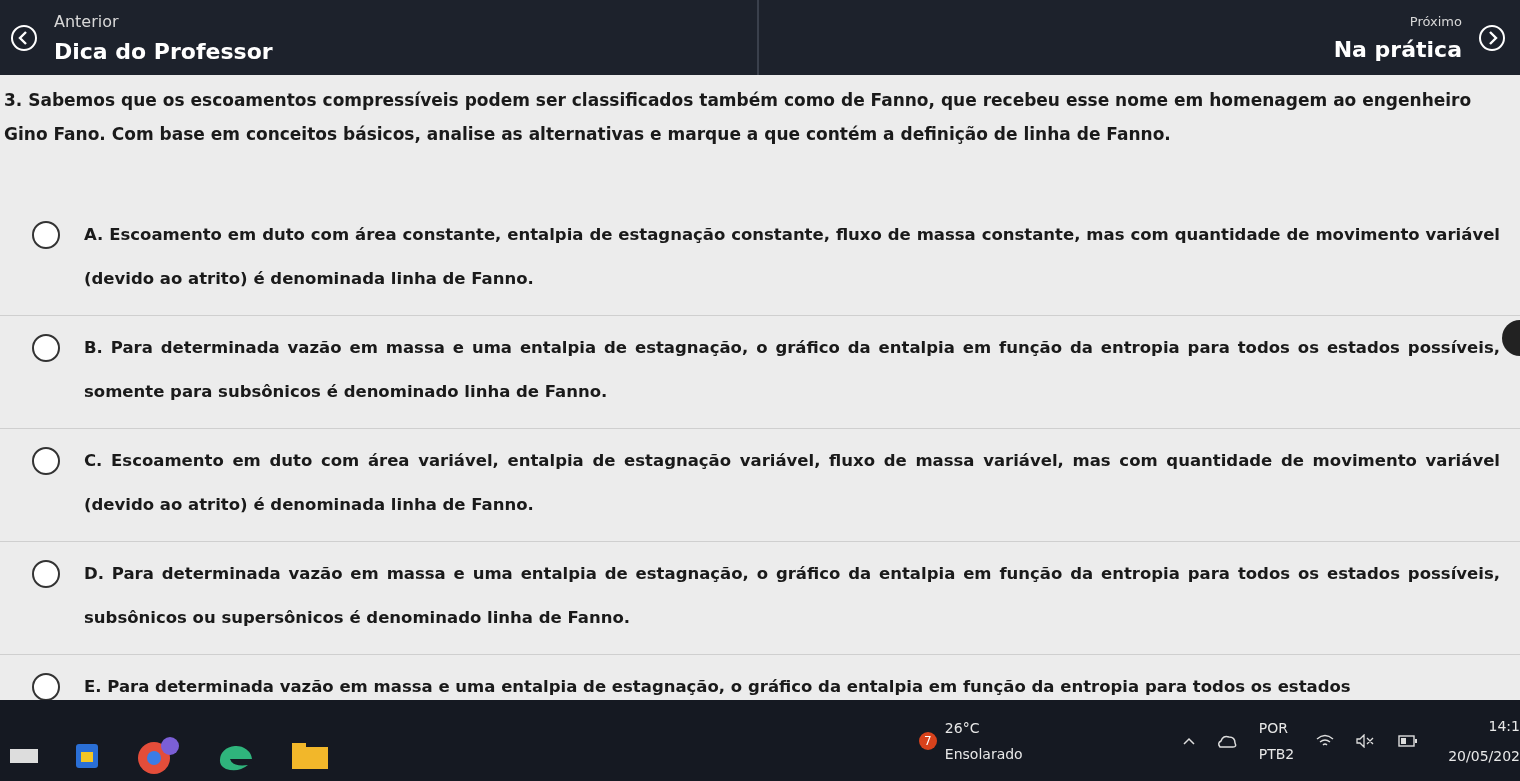 Image resolution: width=1520 pixels, height=781 pixels. Describe the element at coordinates (792, 596) in the screenshot. I see `option-text: D. Para determinada vazão em massa e uma entalpia de estagnação, o gráfico da entalpia em função da entropia para todos os estados possíveis, subsônicos ou supersônicos é denominado linha de Fanno.` at that location.